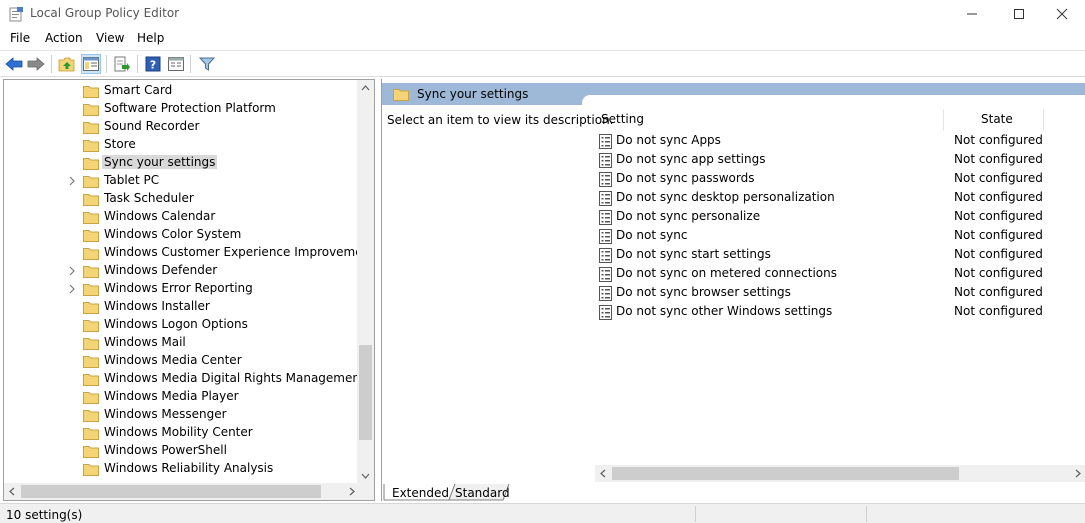  I want to click on tree-item: Windows Defender, so click(182, 271).